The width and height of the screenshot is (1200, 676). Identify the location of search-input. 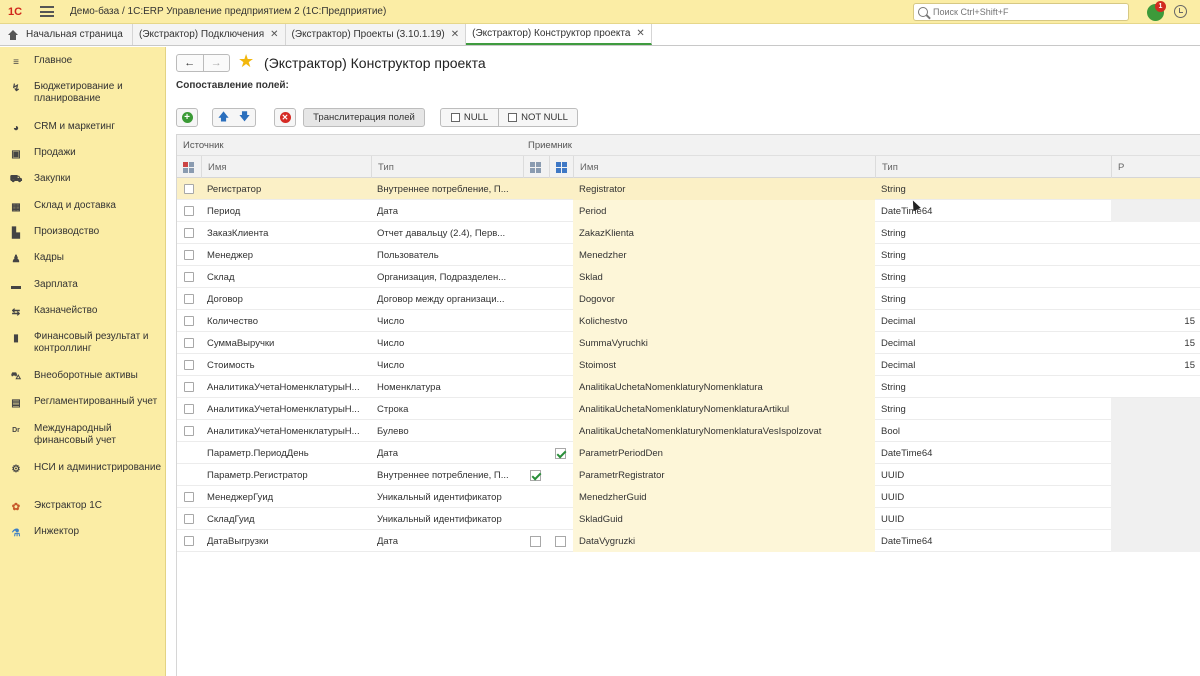
(1023, 12).